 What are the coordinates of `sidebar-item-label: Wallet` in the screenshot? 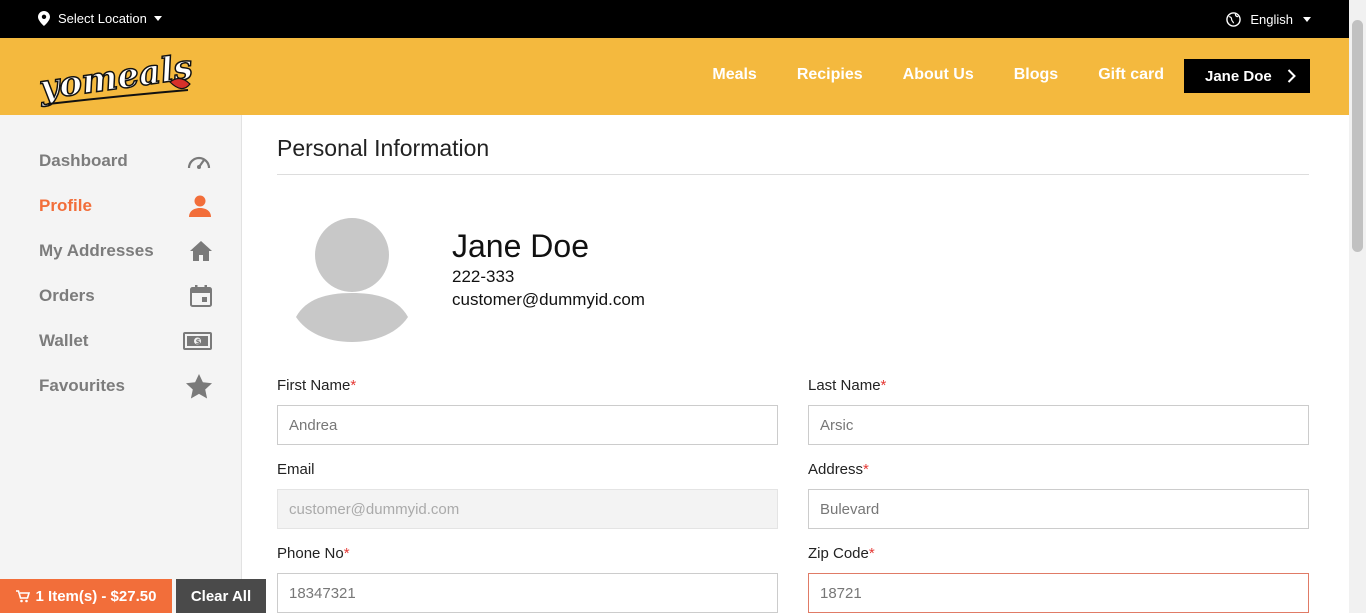 It's located at (64, 340).